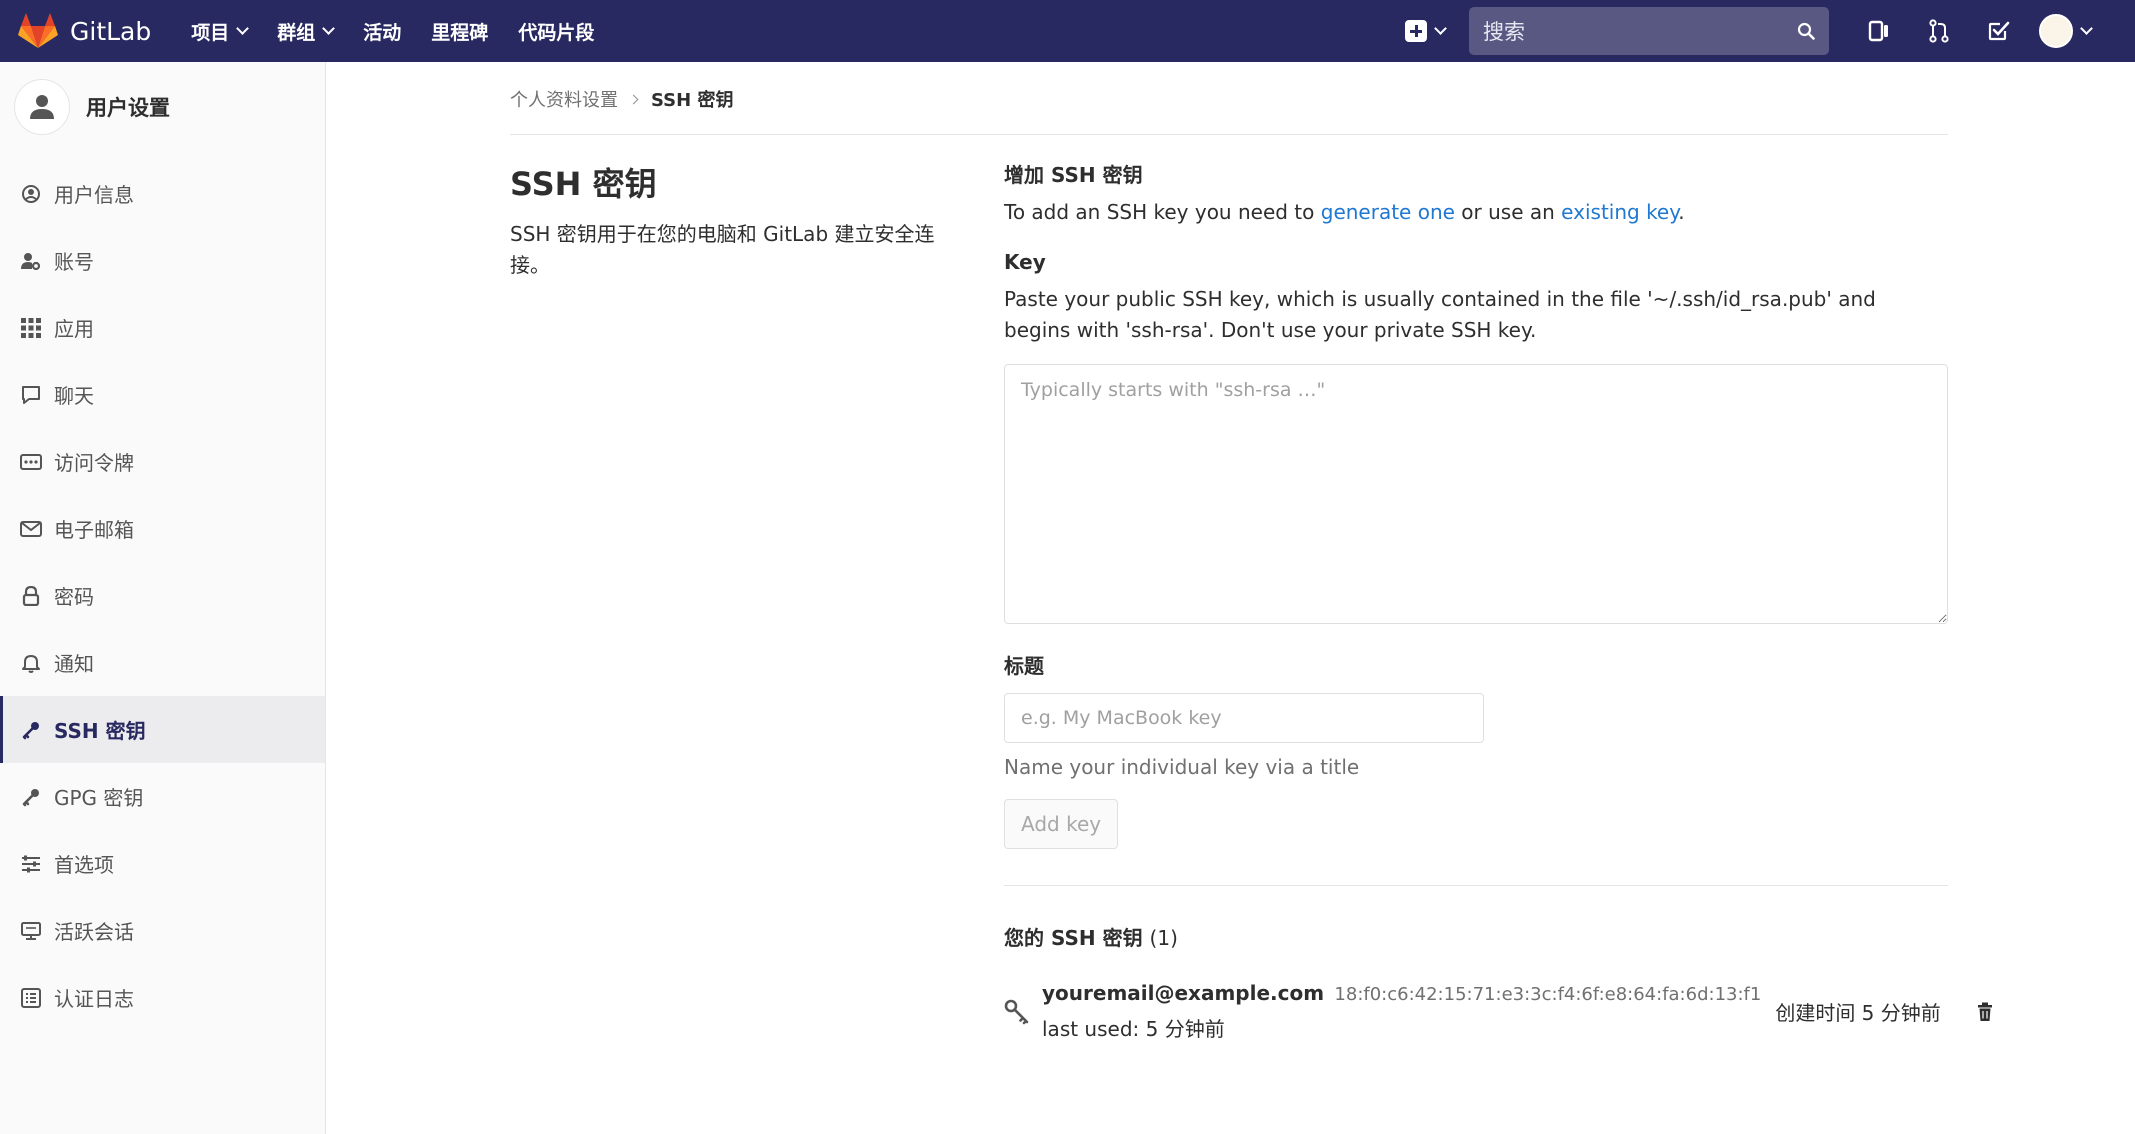  Describe the element at coordinates (1858, 1013) in the screenshot. I see `ssh-key-created: 创建时间 5 分钟前` at that location.